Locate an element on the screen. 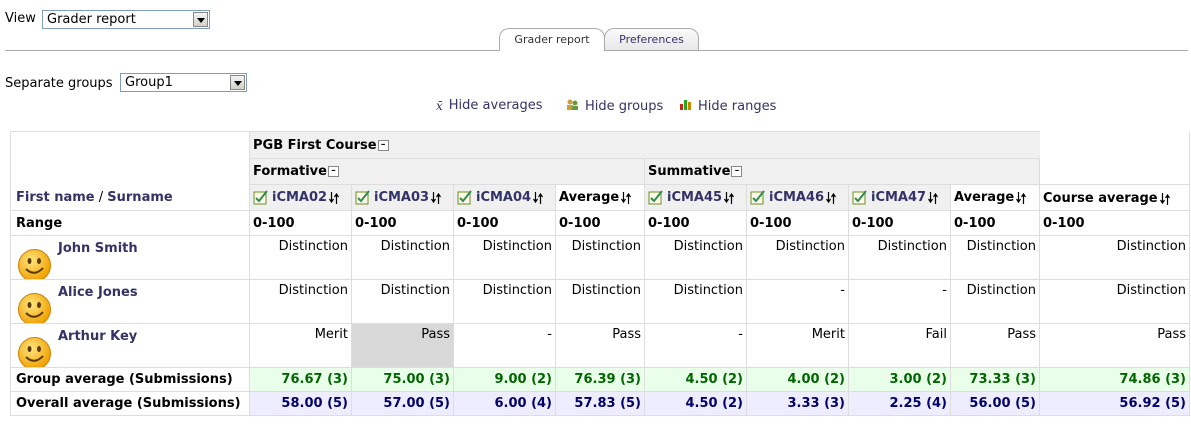 This screenshot has width=1191, height=439. group-average-cell: 73.33 (3) is located at coordinates (995, 379).